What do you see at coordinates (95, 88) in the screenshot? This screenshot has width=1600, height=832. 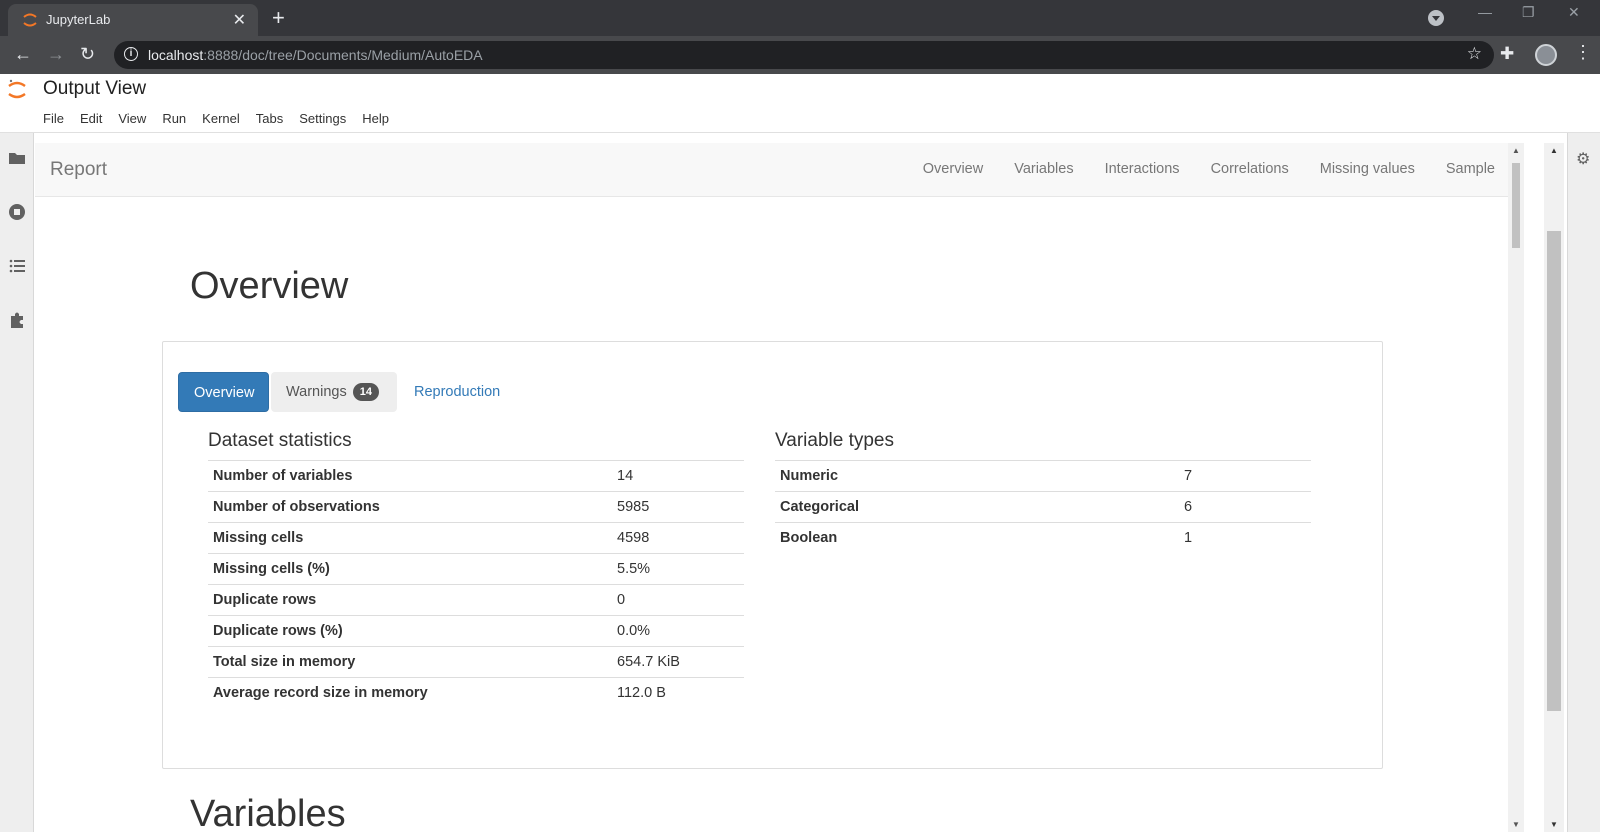 I see `page-title: Output View` at bounding box center [95, 88].